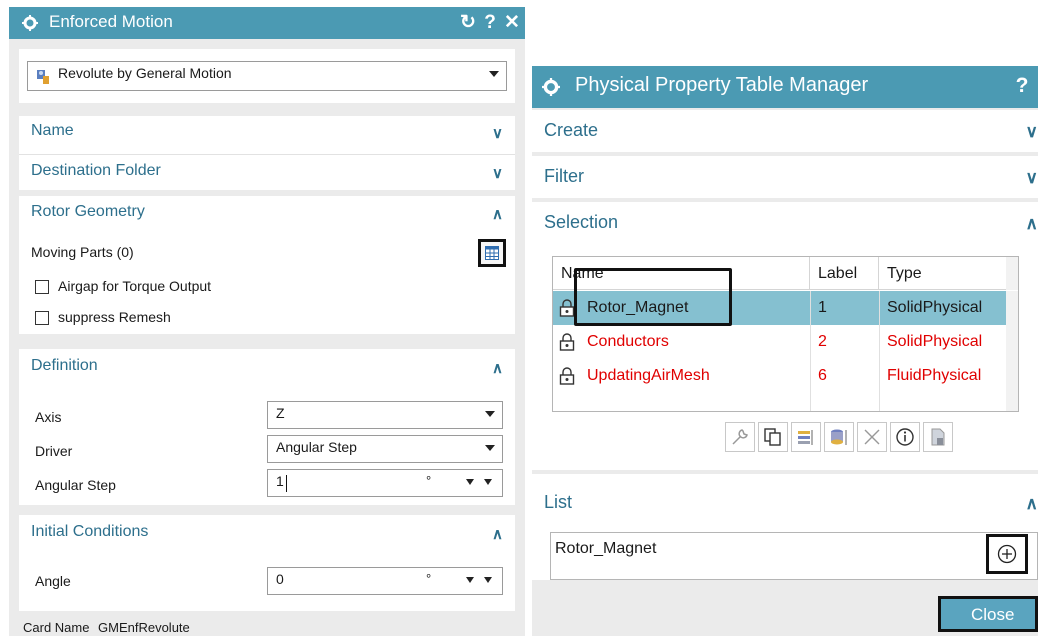 This screenshot has width=1038, height=636. Describe the element at coordinates (53, 581) in the screenshot. I see `angle-label: Angle` at that location.